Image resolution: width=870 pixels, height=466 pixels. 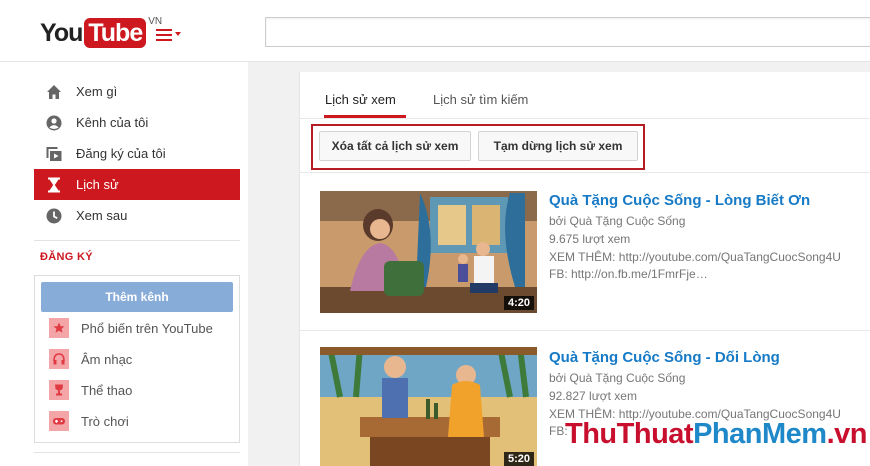 I want to click on menu-icon, so click(x=164, y=30).